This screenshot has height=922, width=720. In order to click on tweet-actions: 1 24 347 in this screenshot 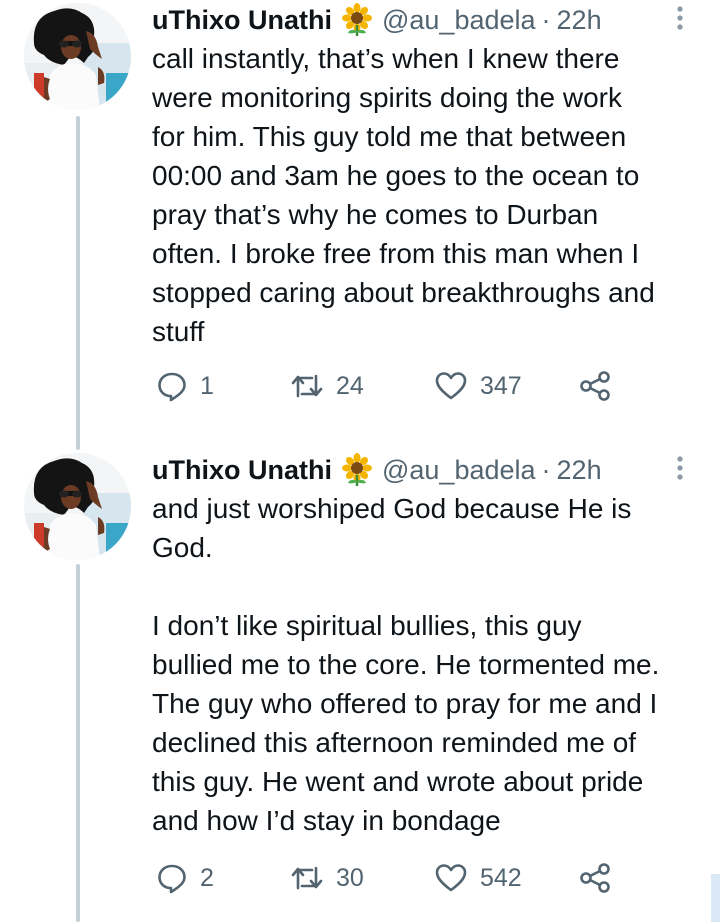, I will do `click(412, 386)`.